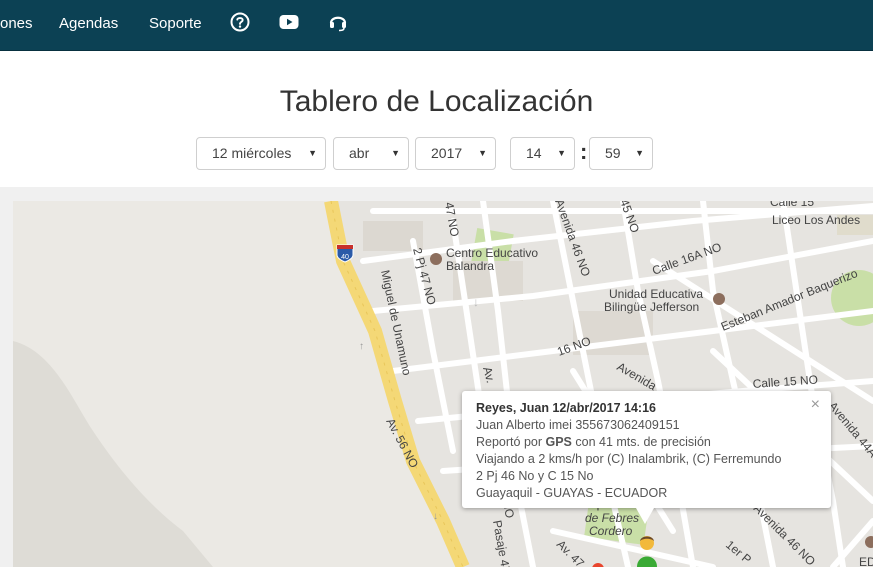  I want to click on map-label: Unidad Educativa, so click(656, 294).